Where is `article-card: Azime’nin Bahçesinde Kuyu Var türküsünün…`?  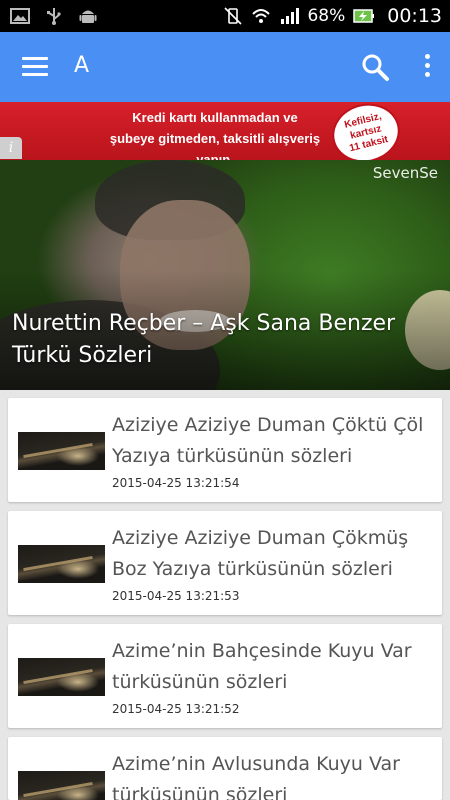 article-card: Azime’nin Bahçesinde Kuyu Var türküsünün… is located at coordinates (225, 676).